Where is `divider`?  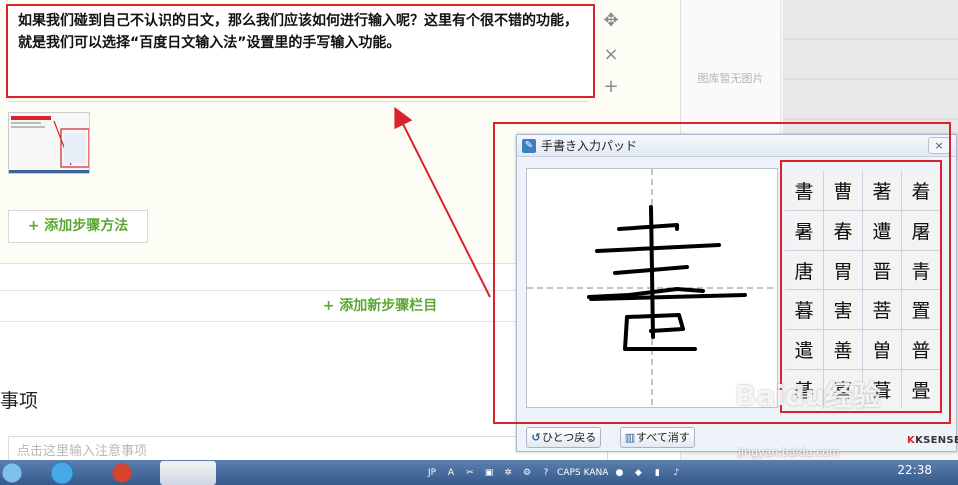
divider is located at coordinates (298, 101).